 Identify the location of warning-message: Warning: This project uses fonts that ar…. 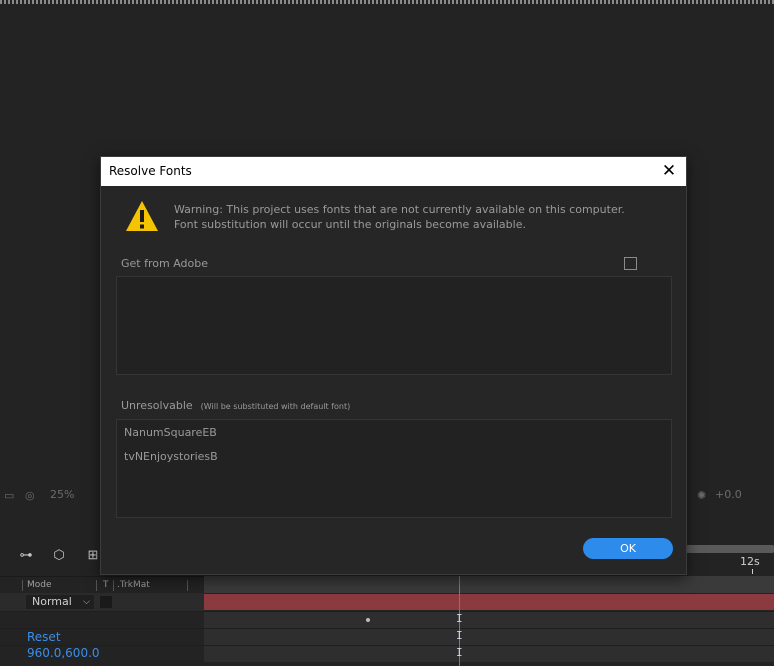
(399, 217).